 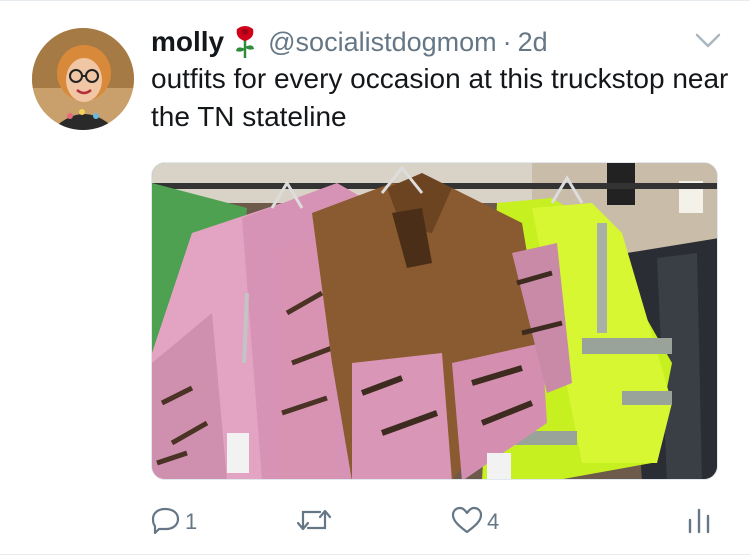 What do you see at coordinates (83, 79) in the screenshot?
I see `avatar` at bounding box center [83, 79].